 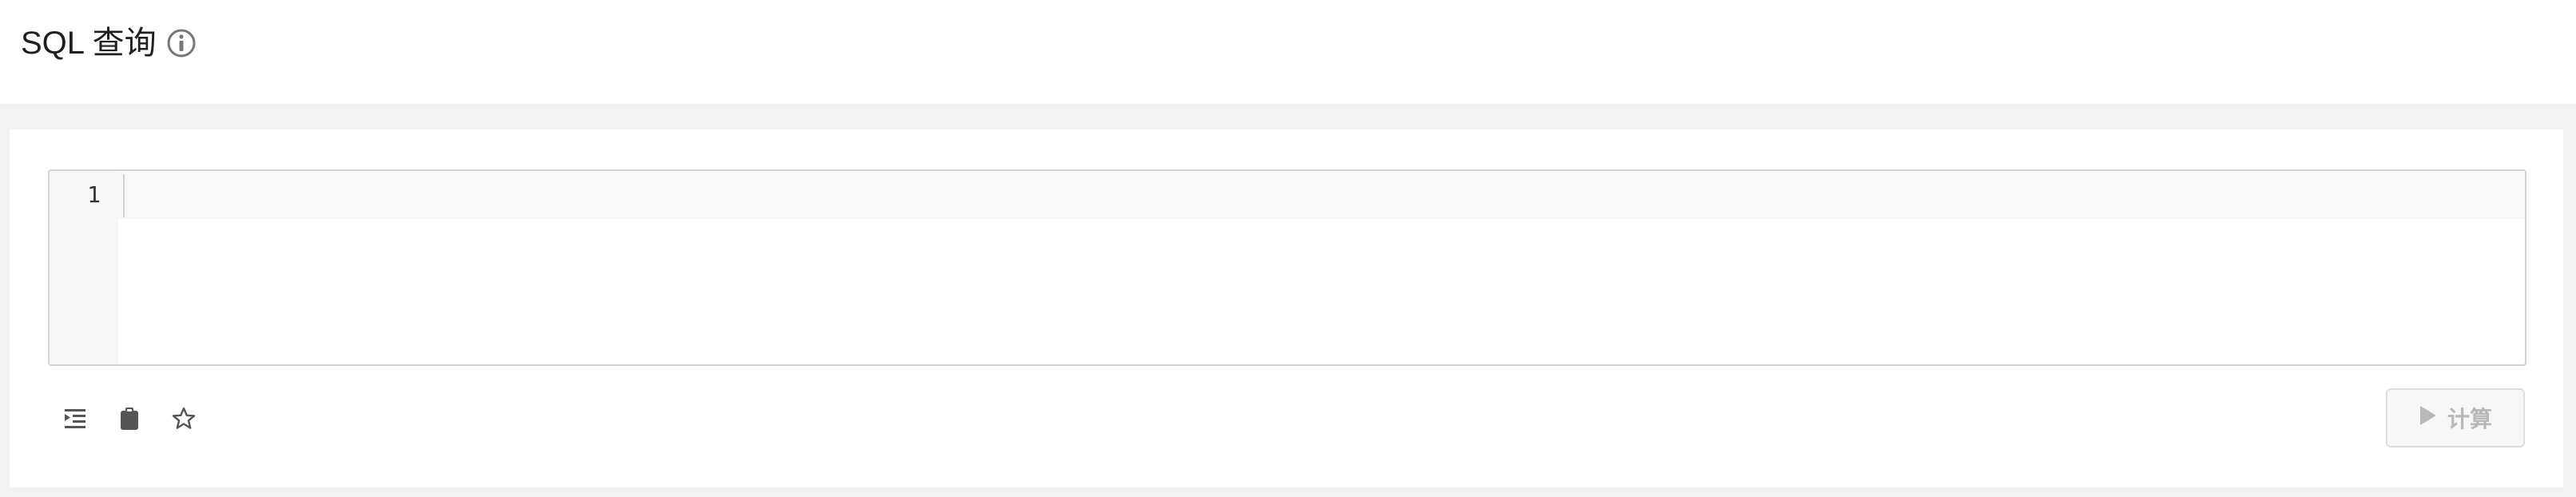 I want to click on line-number: 1, so click(x=94, y=194).